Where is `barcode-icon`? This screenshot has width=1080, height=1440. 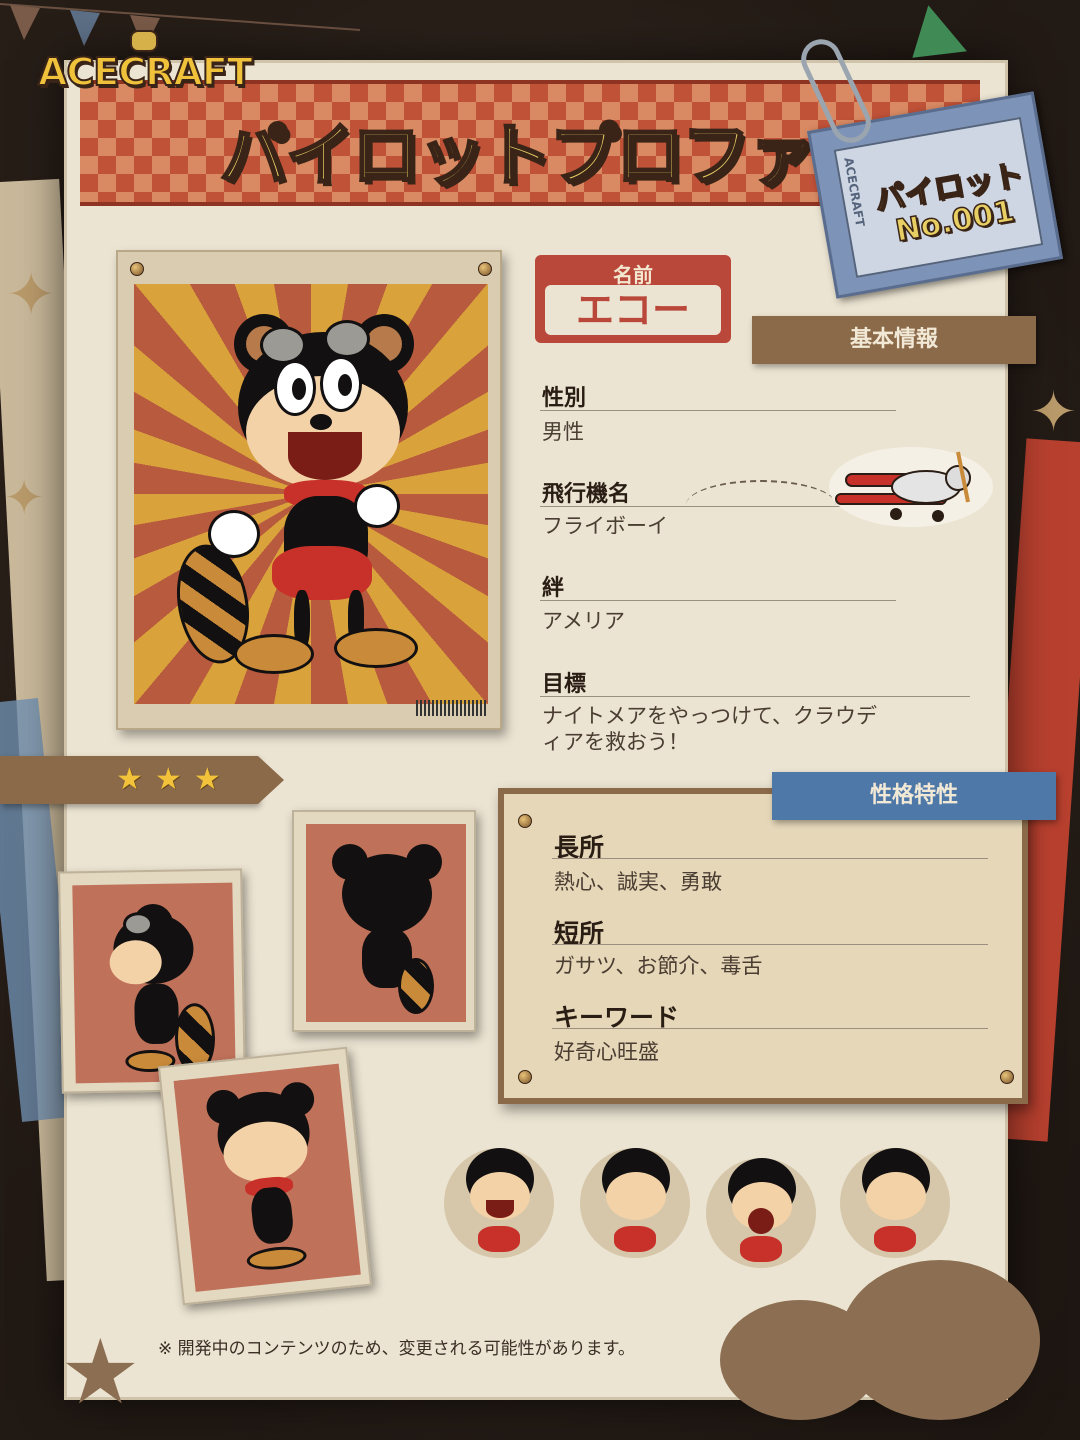
barcode-icon is located at coordinates (452, 708).